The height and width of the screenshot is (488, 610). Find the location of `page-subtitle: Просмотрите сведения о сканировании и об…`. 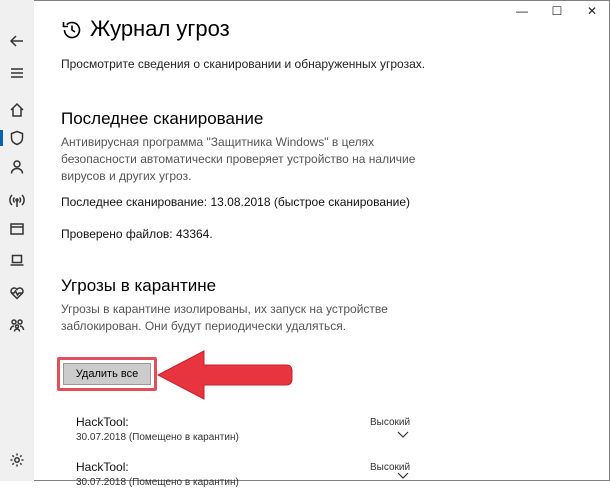

page-subtitle: Просмотрите сведения о сканировании и об… is located at coordinates (243, 64).